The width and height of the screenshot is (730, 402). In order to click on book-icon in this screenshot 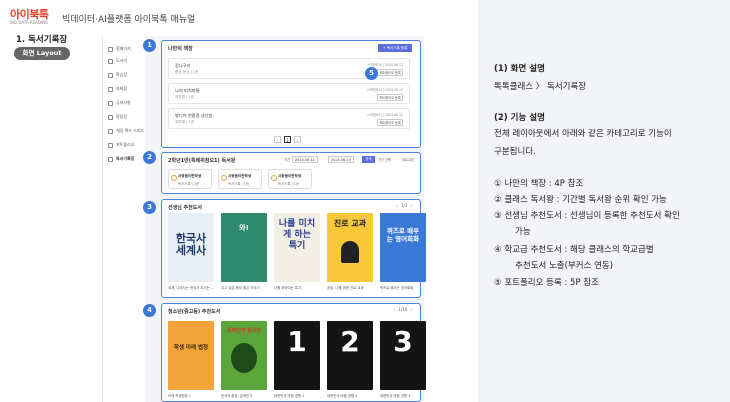, I will do `click(110, 61)`.